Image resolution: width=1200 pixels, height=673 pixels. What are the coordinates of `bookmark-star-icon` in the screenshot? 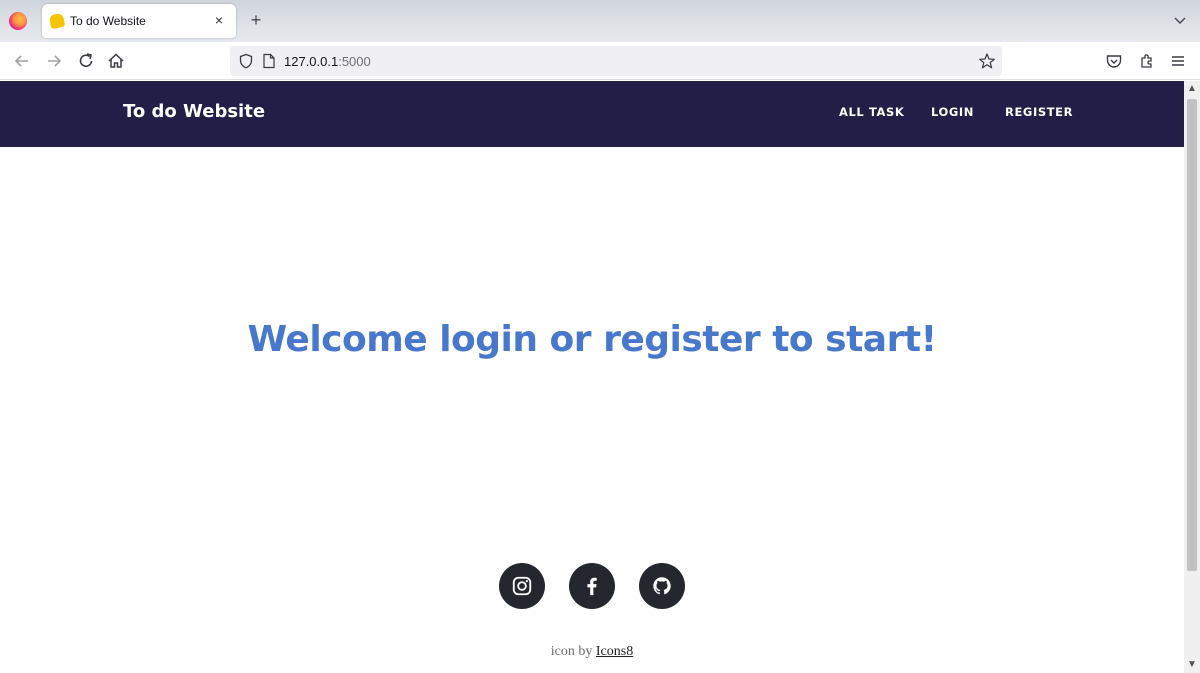 It's located at (987, 61).